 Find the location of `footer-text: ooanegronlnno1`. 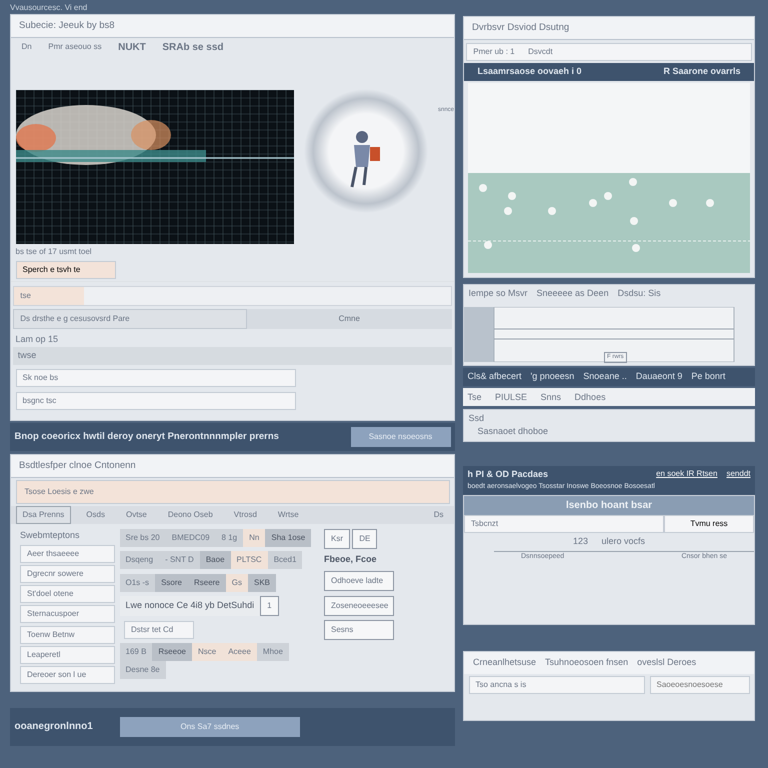

footer-text: ooanegronlnno1 is located at coordinates (53, 727).